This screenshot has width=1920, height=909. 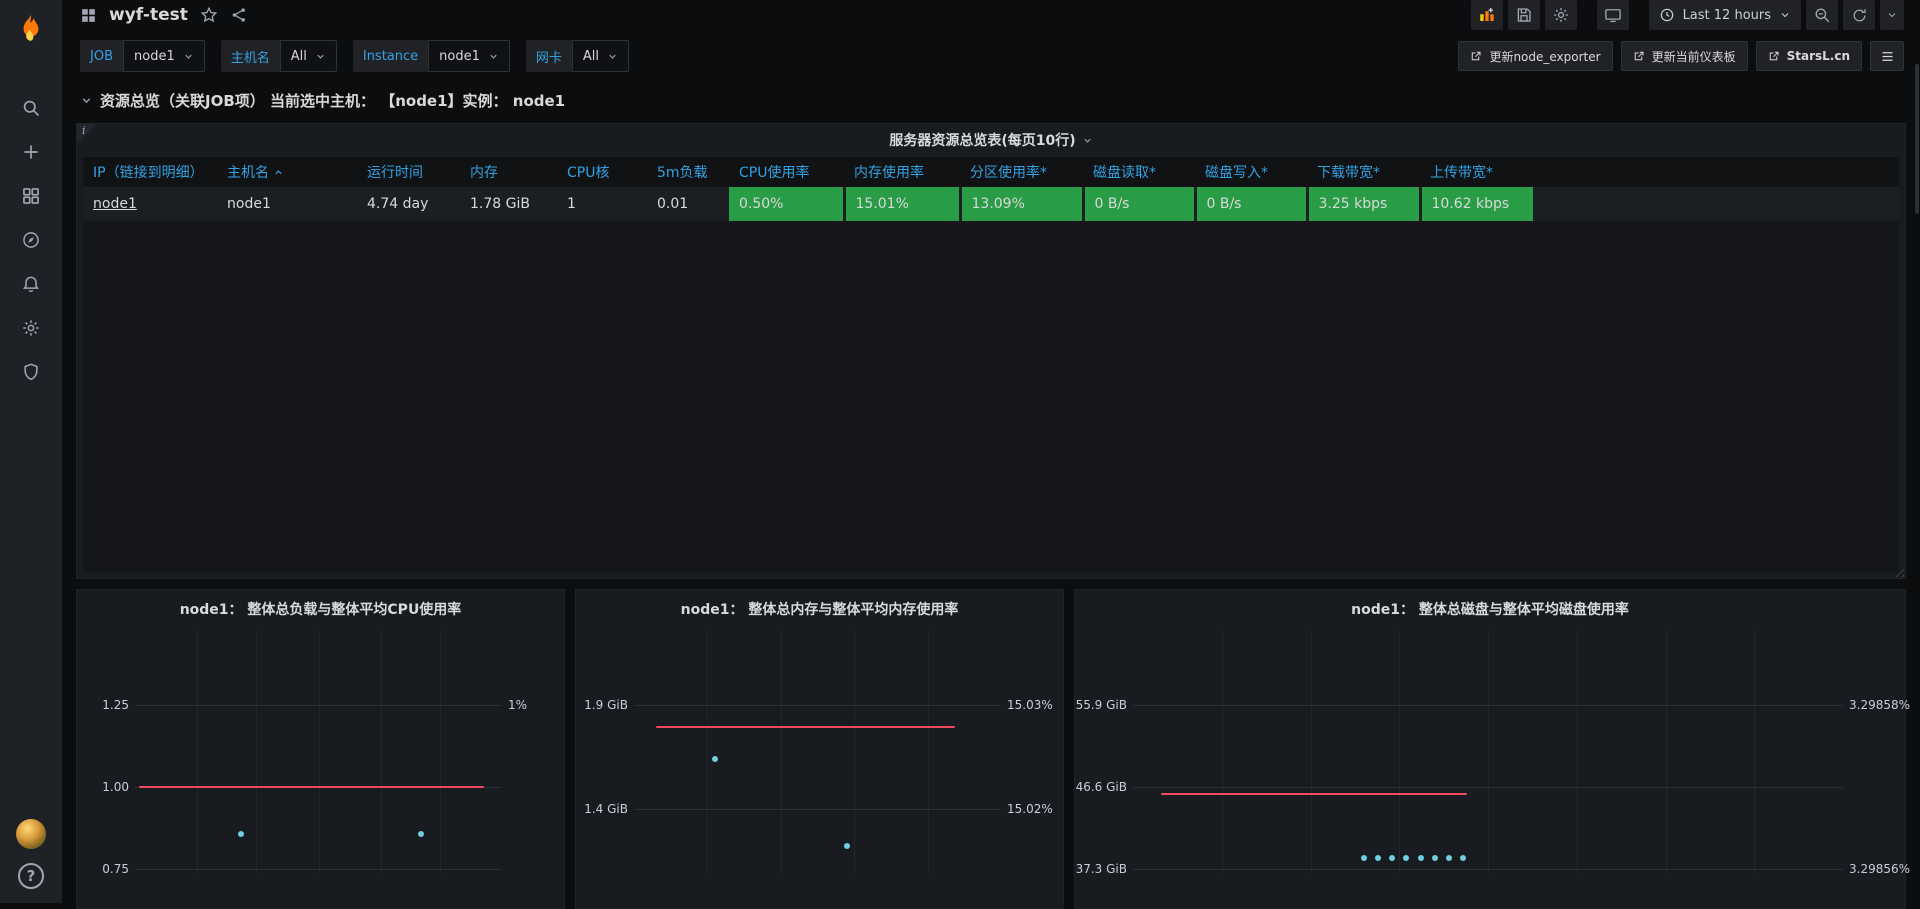 What do you see at coordinates (150, 204) in the screenshot?
I see `ip-link-cell: node1` at bounding box center [150, 204].